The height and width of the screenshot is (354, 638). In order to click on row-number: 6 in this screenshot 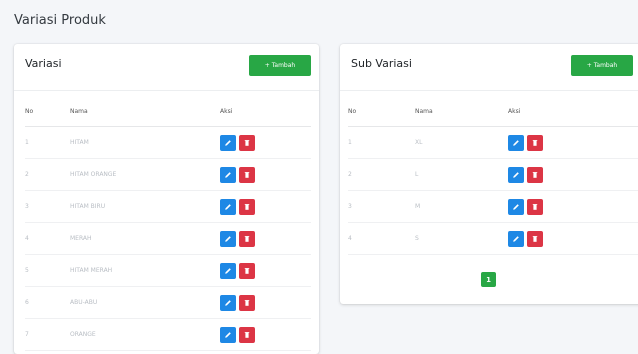, I will do `click(47, 302)`.